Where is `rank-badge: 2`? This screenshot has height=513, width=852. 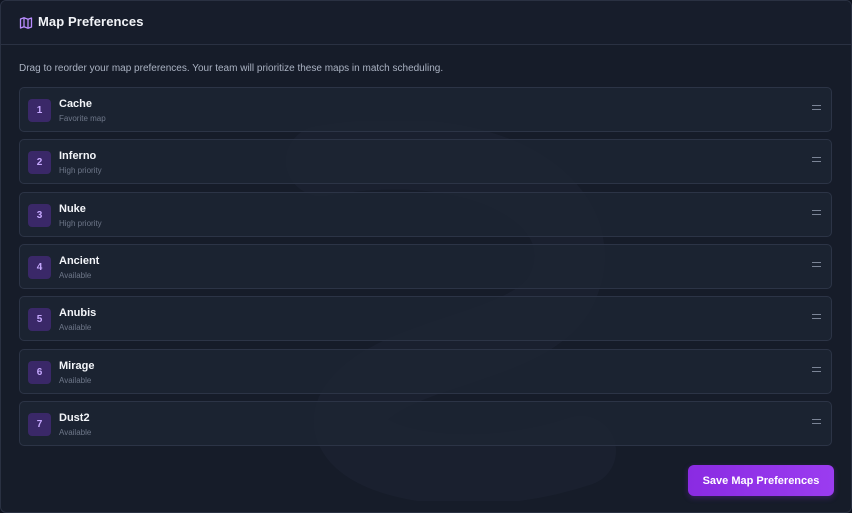
rank-badge: 2 is located at coordinates (39, 162).